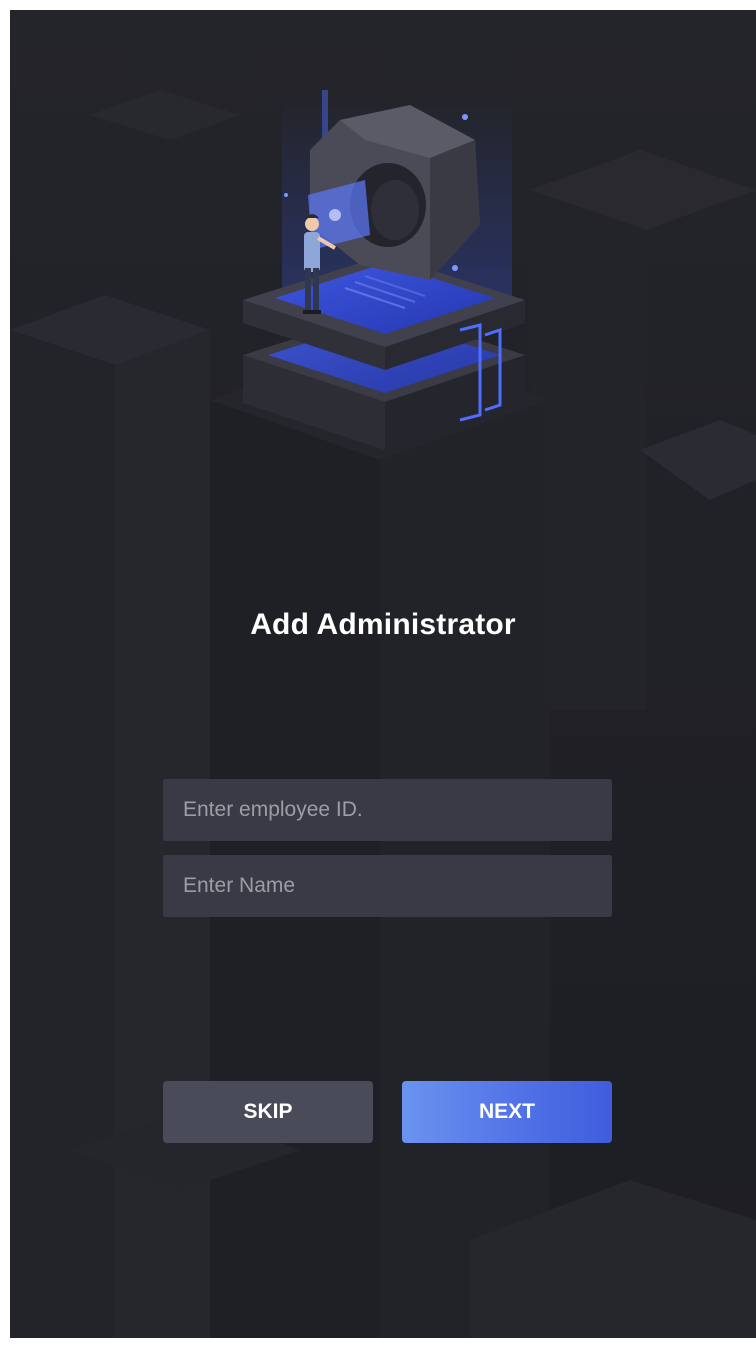  I want to click on employee-id-input, so click(387, 810).